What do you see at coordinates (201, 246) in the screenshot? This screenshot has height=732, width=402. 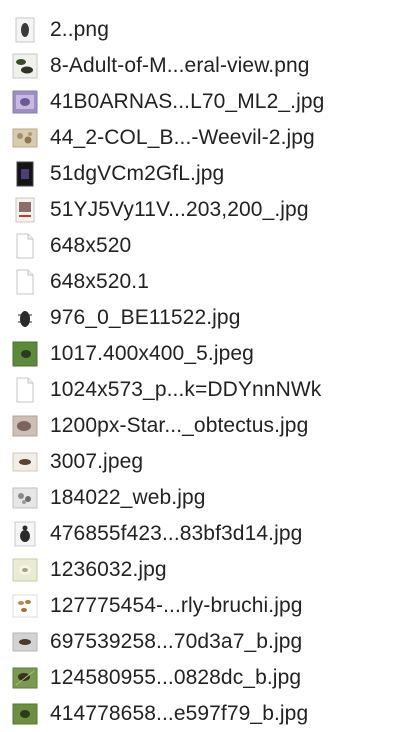 I see `file-row: 648x520` at bounding box center [201, 246].